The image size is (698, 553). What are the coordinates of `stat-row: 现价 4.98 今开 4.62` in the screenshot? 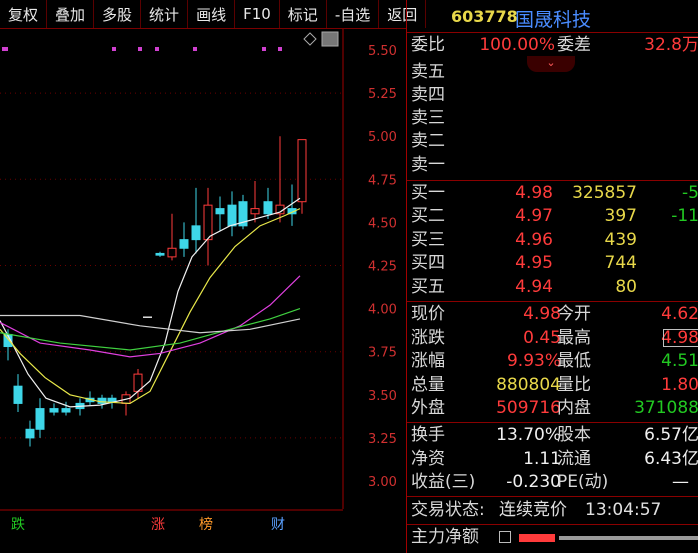 It's located at (552, 314).